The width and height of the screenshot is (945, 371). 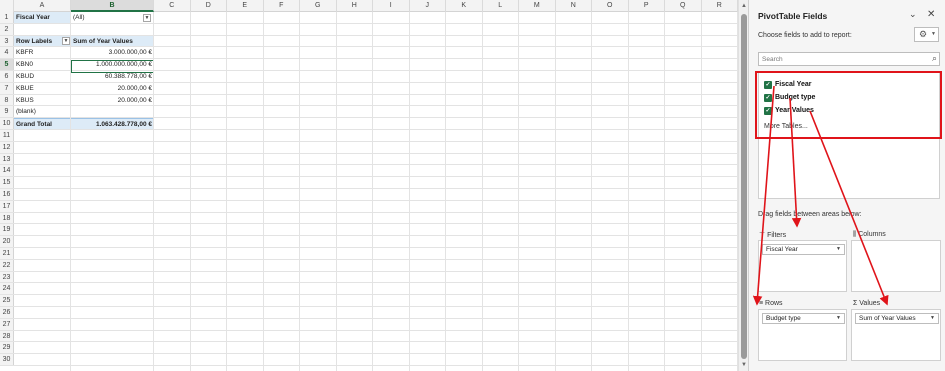 I want to click on grand-total-label: Grand Total, so click(x=42, y=123).